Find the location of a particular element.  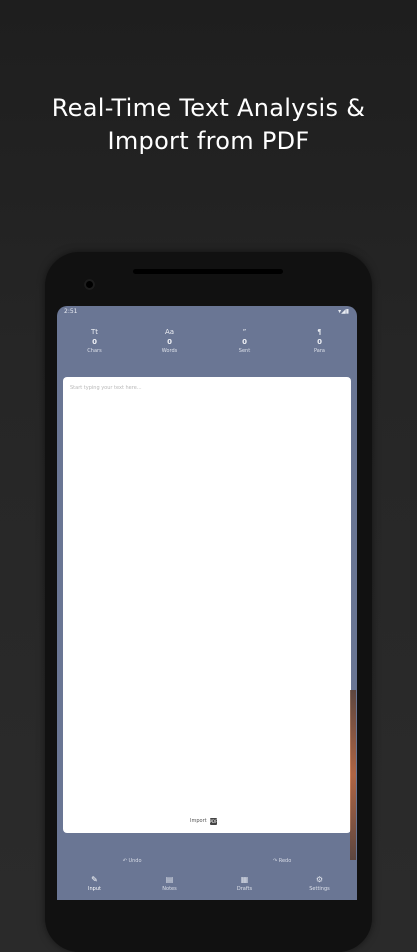

tab-label: Drafts is located at coordinates (244, 889).